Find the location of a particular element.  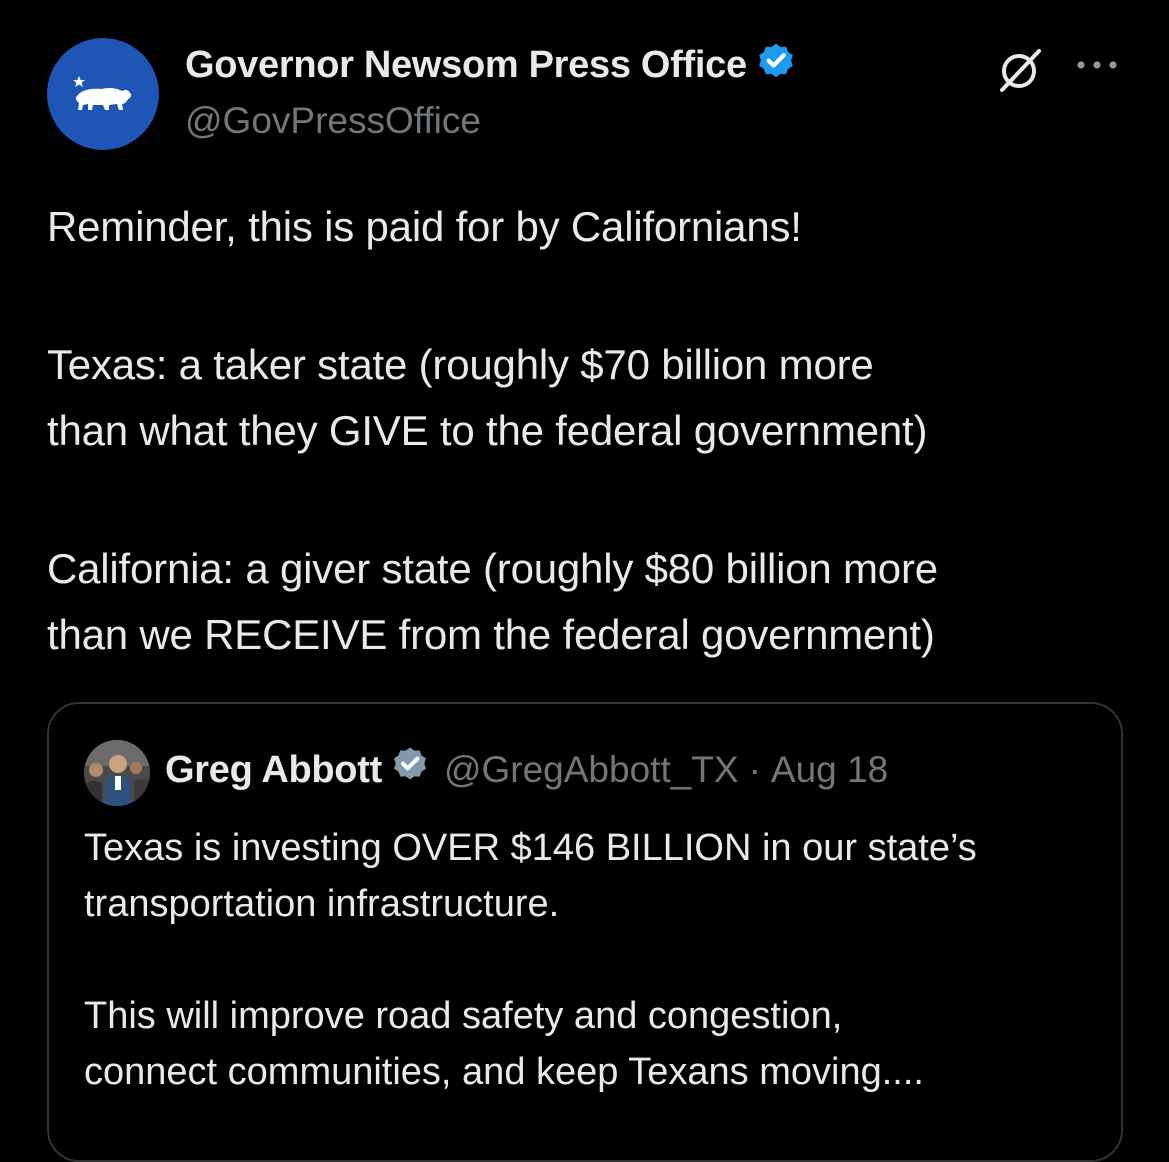

verified-badge-icon is located at coordinates (776, 67).